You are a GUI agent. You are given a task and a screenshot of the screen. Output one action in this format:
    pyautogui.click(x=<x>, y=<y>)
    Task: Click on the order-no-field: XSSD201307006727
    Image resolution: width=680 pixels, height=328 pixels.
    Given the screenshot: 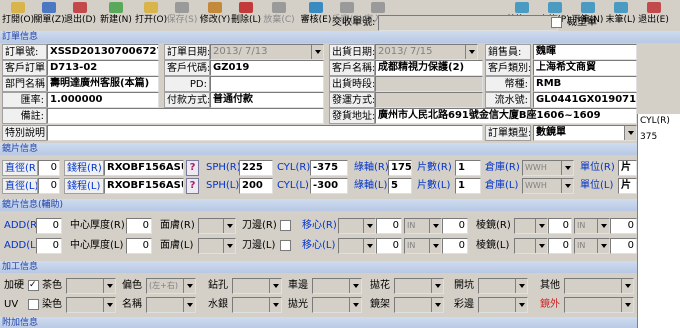 What is the action you would take?
    pyautogui.click(x=103, y=52)
    